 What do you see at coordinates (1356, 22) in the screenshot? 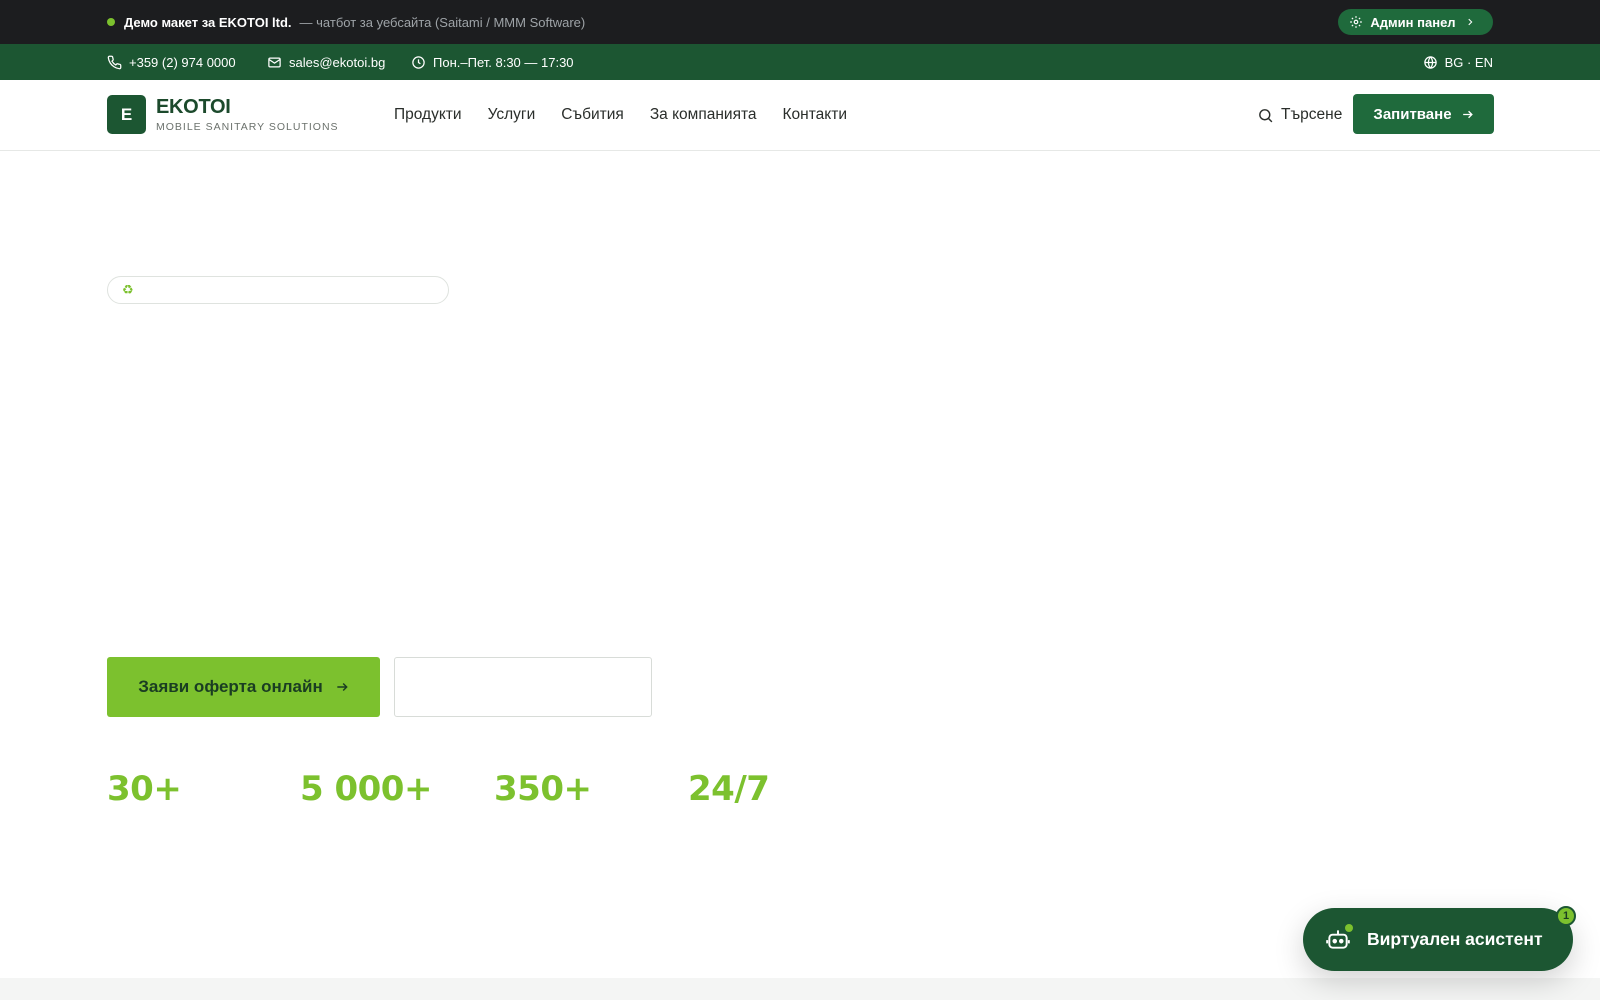
I see `gear-icon` at bounding box center [1356, 22].